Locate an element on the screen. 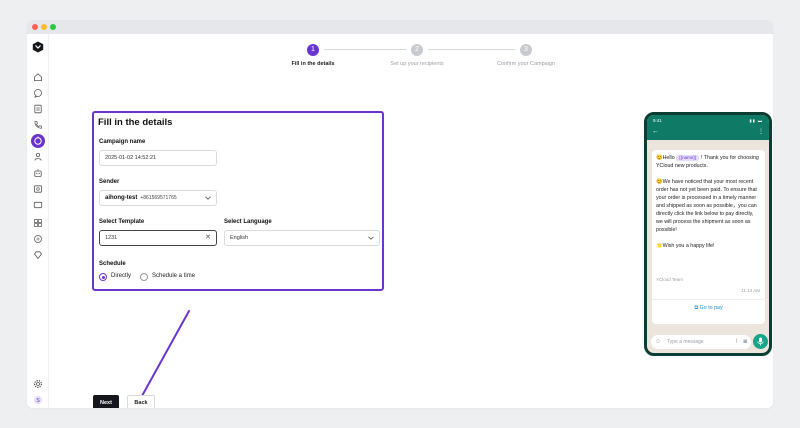 This screenshot has height=428, width=800. sender-phone: +861569571765 is located at coordinates (158, 198).